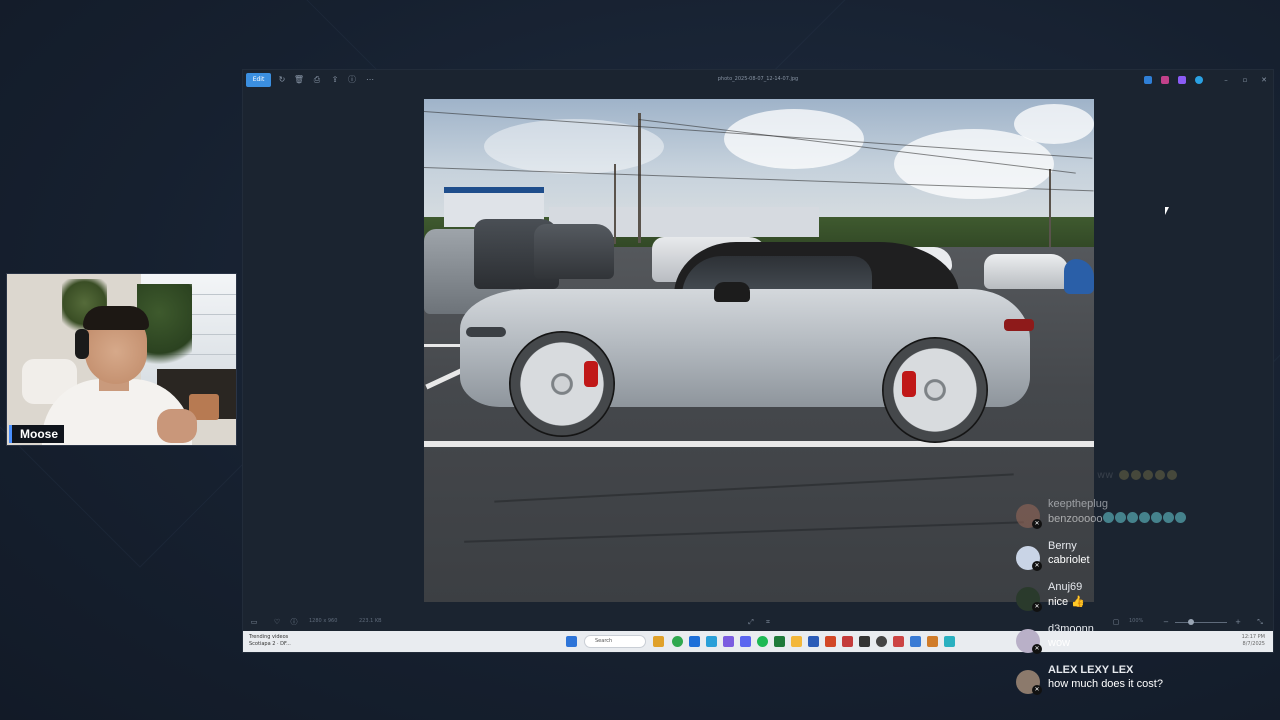 The image size is (1280, 720). What do you see at coordinates (177, 426) in the screenshot?
I see `cam-person-hand` at bounding box center [177, 426].